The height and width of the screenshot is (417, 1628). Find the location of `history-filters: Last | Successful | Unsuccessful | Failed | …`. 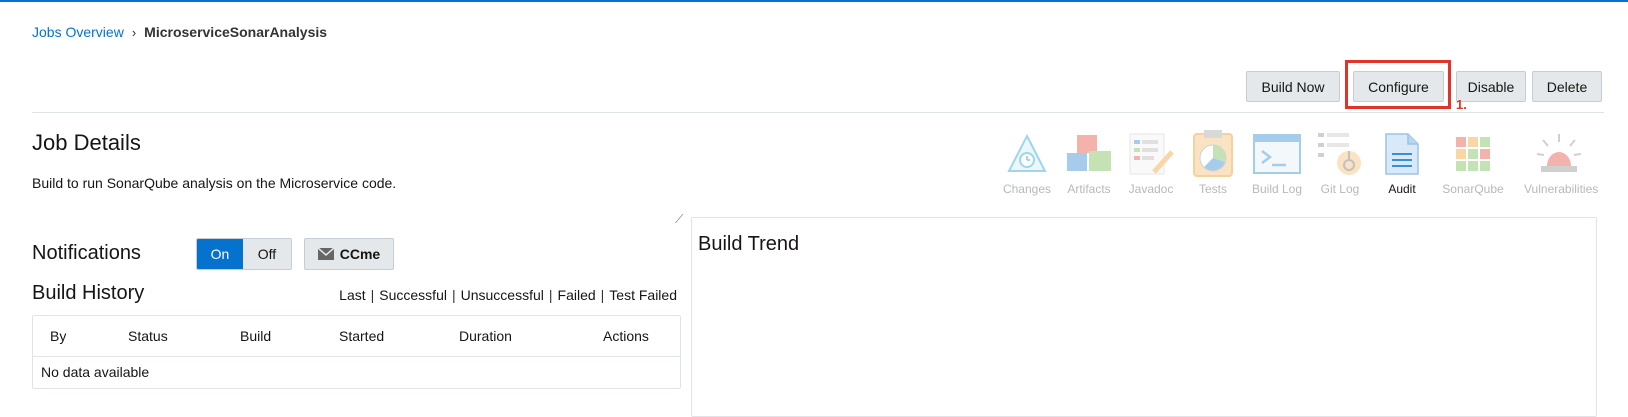

history-filters: Last | Successful | Unsuccessful | Failed | … is located at coordinates (508, 295).